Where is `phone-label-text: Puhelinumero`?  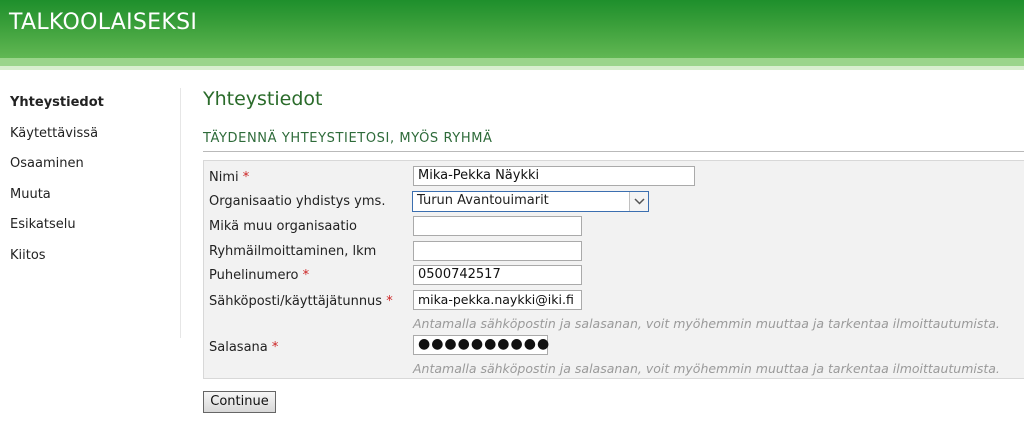
phone-label-text: Puhelinumero is located at coordinates (254, 275).